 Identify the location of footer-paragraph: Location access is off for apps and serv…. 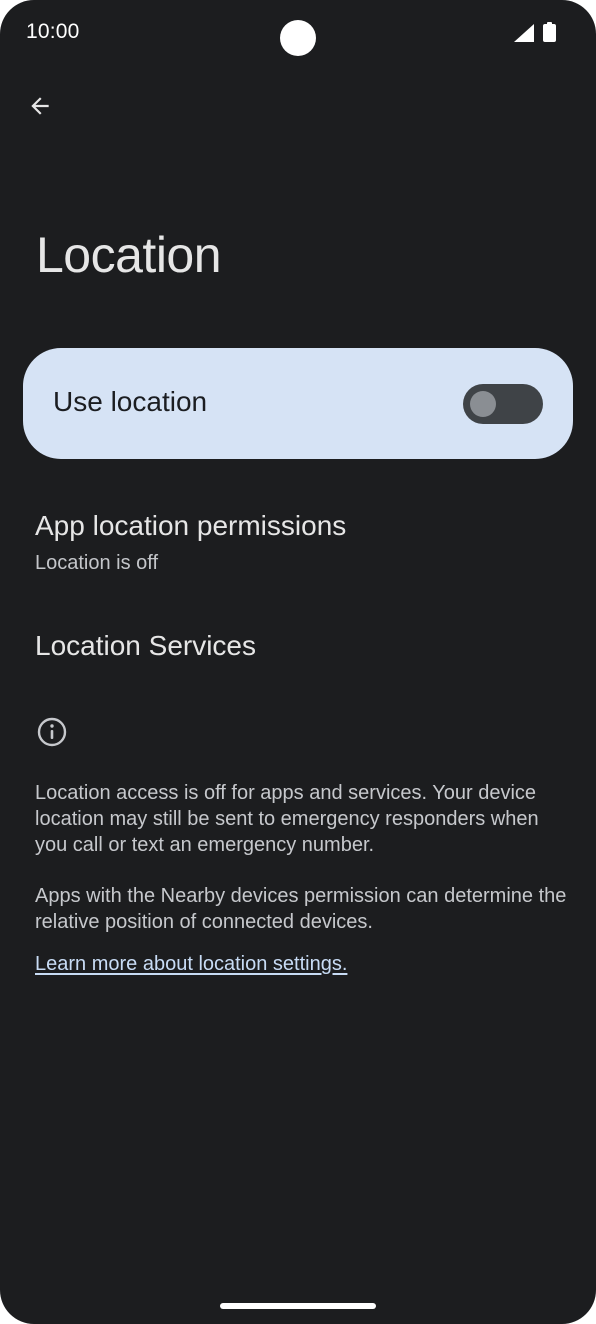
(287, 819).